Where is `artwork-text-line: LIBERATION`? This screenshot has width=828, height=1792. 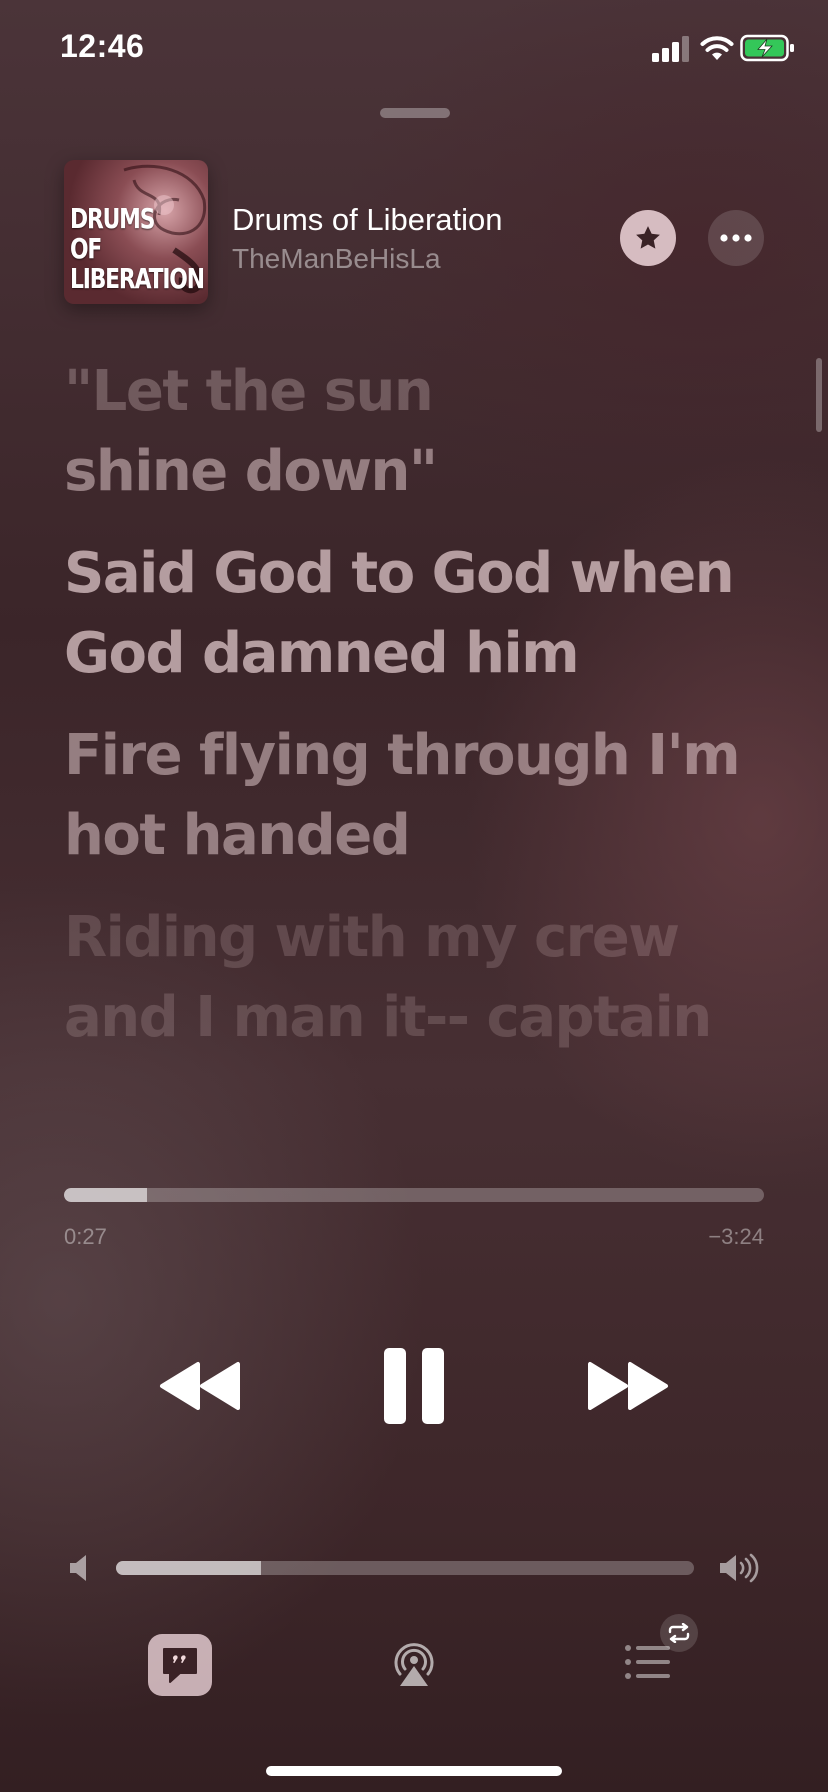 artwork-text-line: LIBERATION is located at coordinates (137, 278).